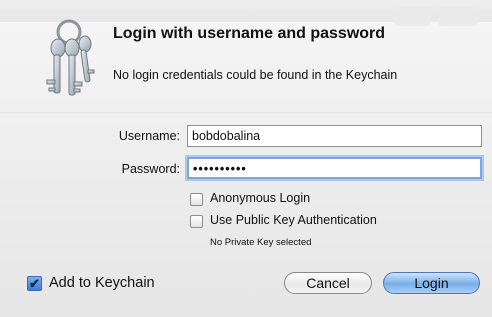 Image resolution: width=492 pixels, height=317 pixels. Describe the element at coordinates (150, 169) in the screenshot. I see `password-label: Password:` at that location.